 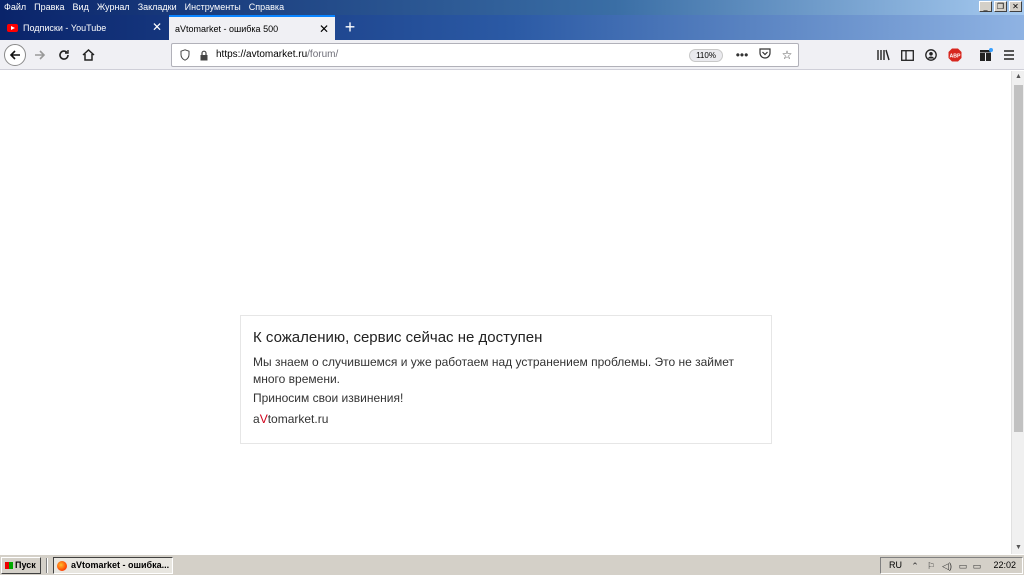 I want to click on network-icon: ▭, so click(x=963, y=566).